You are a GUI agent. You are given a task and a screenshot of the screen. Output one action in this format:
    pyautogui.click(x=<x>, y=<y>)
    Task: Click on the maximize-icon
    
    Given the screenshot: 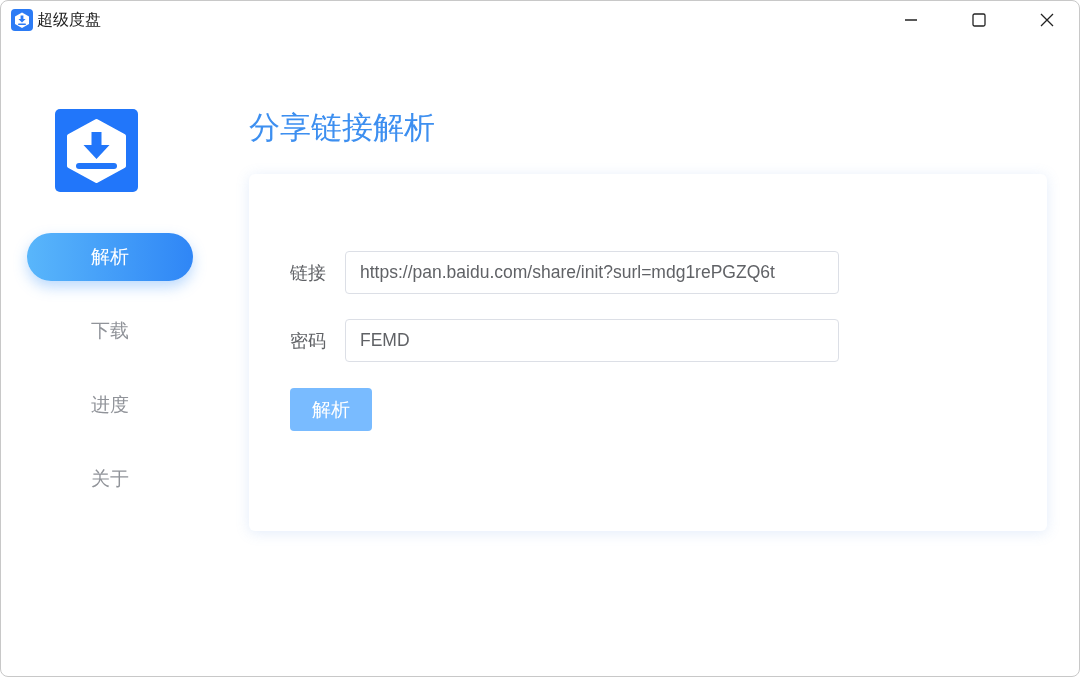 What is the action you would take?
    pyautogui.click(x=979, y=20)
    